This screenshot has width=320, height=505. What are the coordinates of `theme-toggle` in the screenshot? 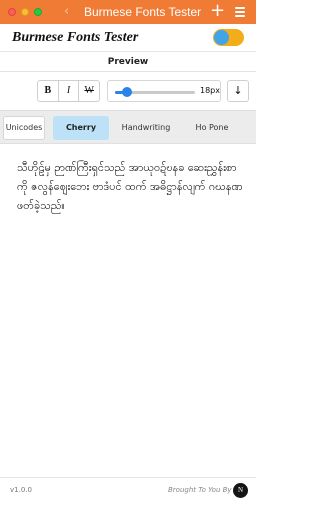 It's located at (228, 37).